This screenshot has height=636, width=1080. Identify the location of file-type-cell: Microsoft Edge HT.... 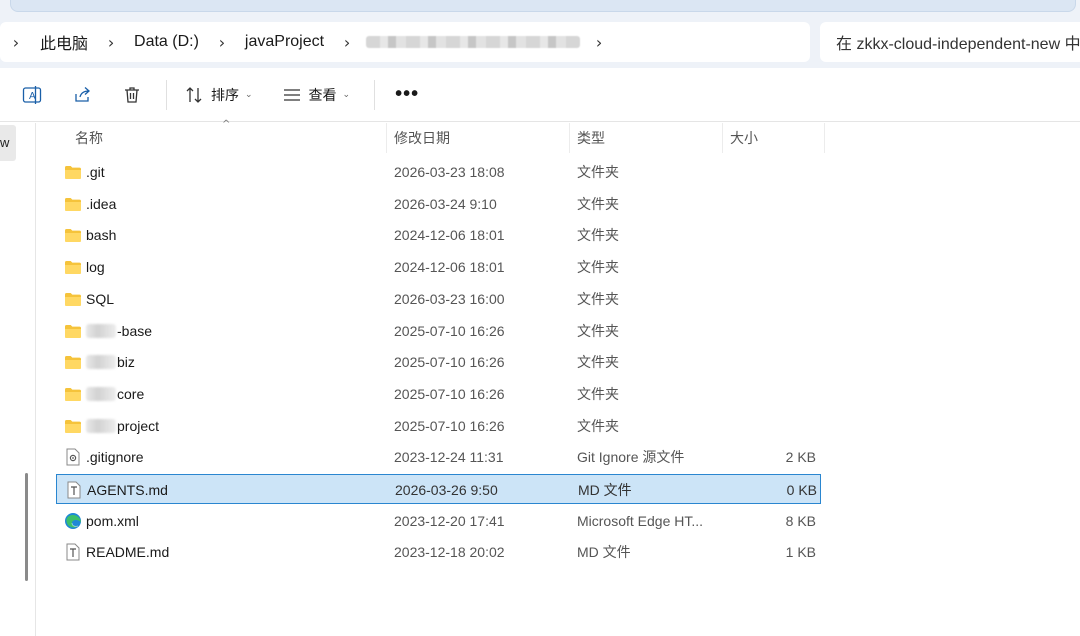
(640, 520).